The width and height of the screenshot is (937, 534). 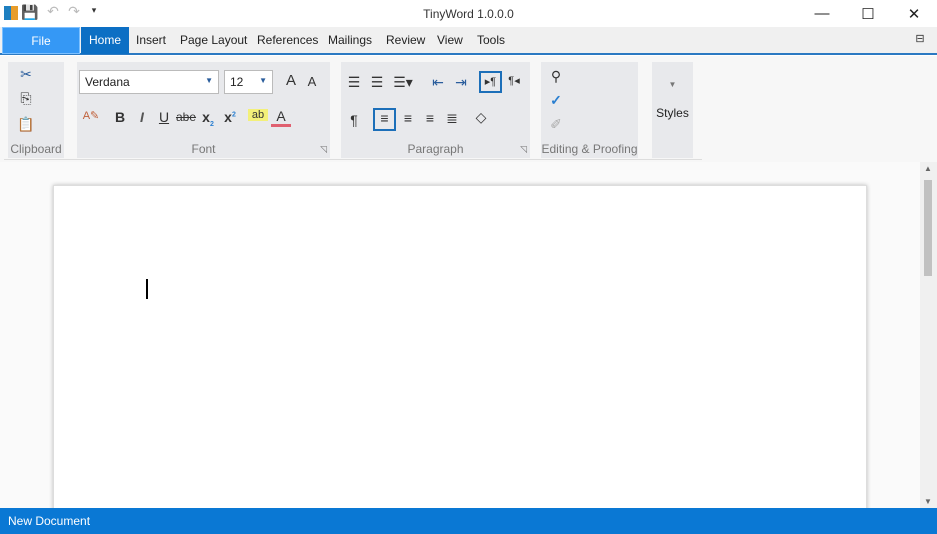 I want to click on grow-font-icon: A, so click(x=291, y=80).